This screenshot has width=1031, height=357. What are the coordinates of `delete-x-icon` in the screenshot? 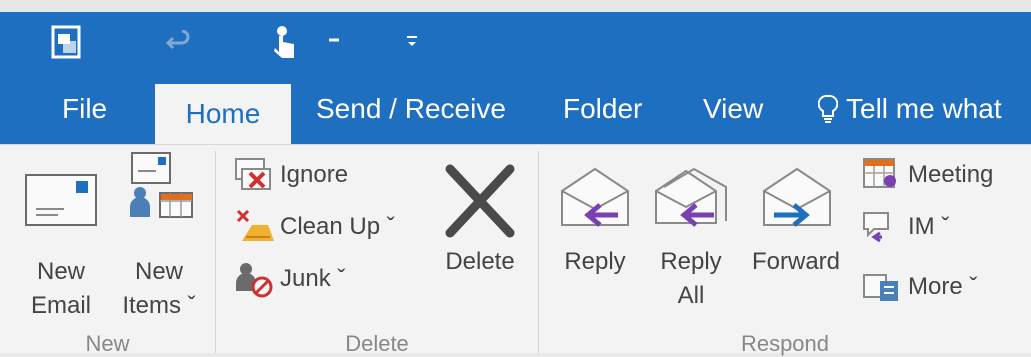 It's located at (480, 201).